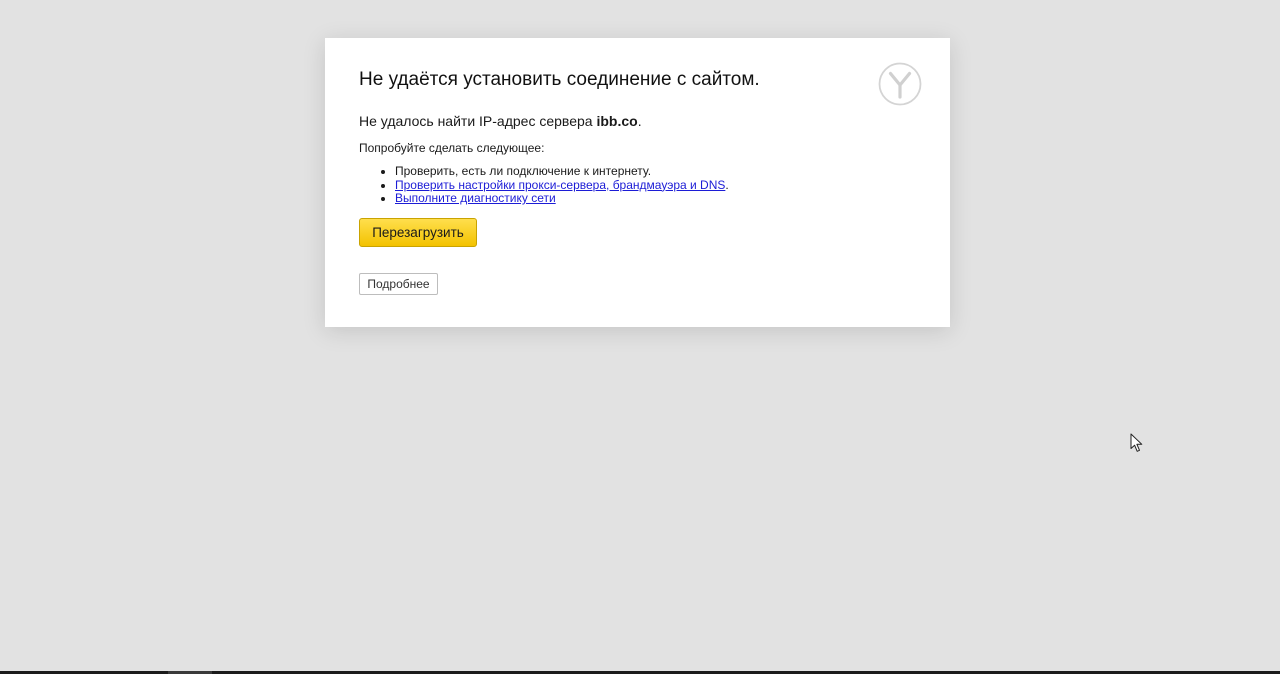  Describe the element at coordinates (1136, 442) in the screenshot. I see `mouse-pointer-icon` at that location.